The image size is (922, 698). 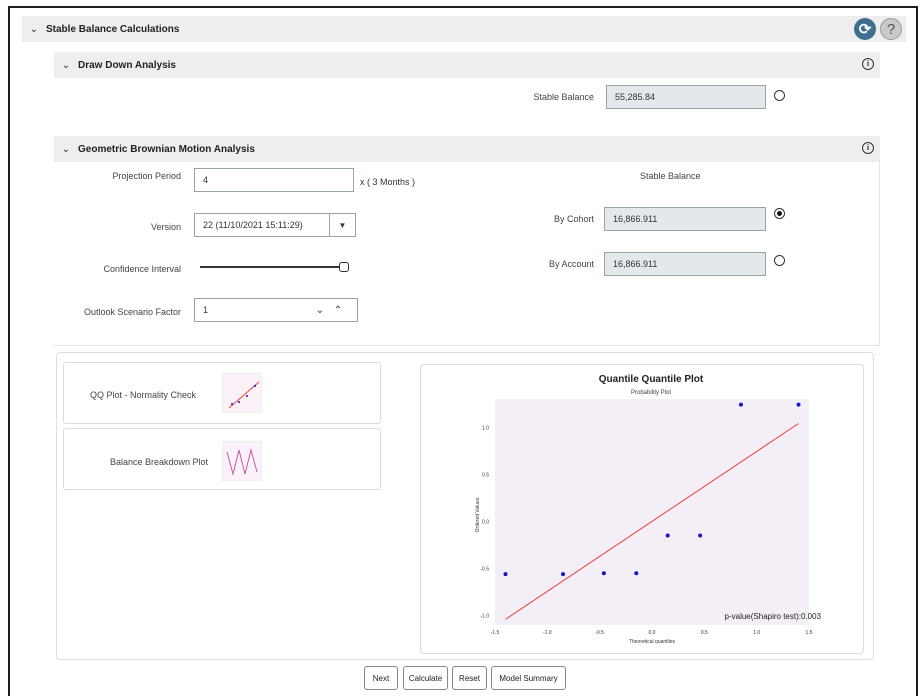 I want to click on section-header-stable-balance: ⌄ Stable Balance Calculations ⟳ ?, so click(x=464, y=29).